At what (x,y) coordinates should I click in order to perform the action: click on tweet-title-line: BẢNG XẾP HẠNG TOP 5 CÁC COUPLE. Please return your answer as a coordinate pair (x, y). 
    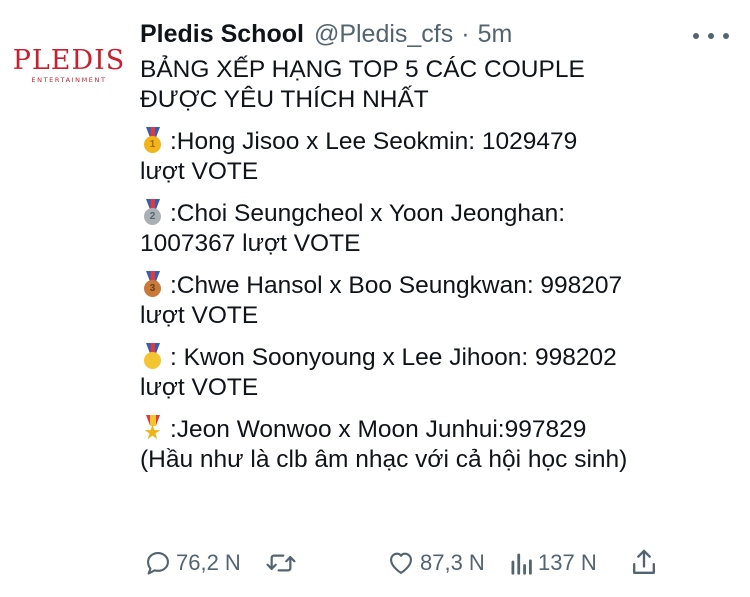
    Looking at the image, I should click on (362, 69).